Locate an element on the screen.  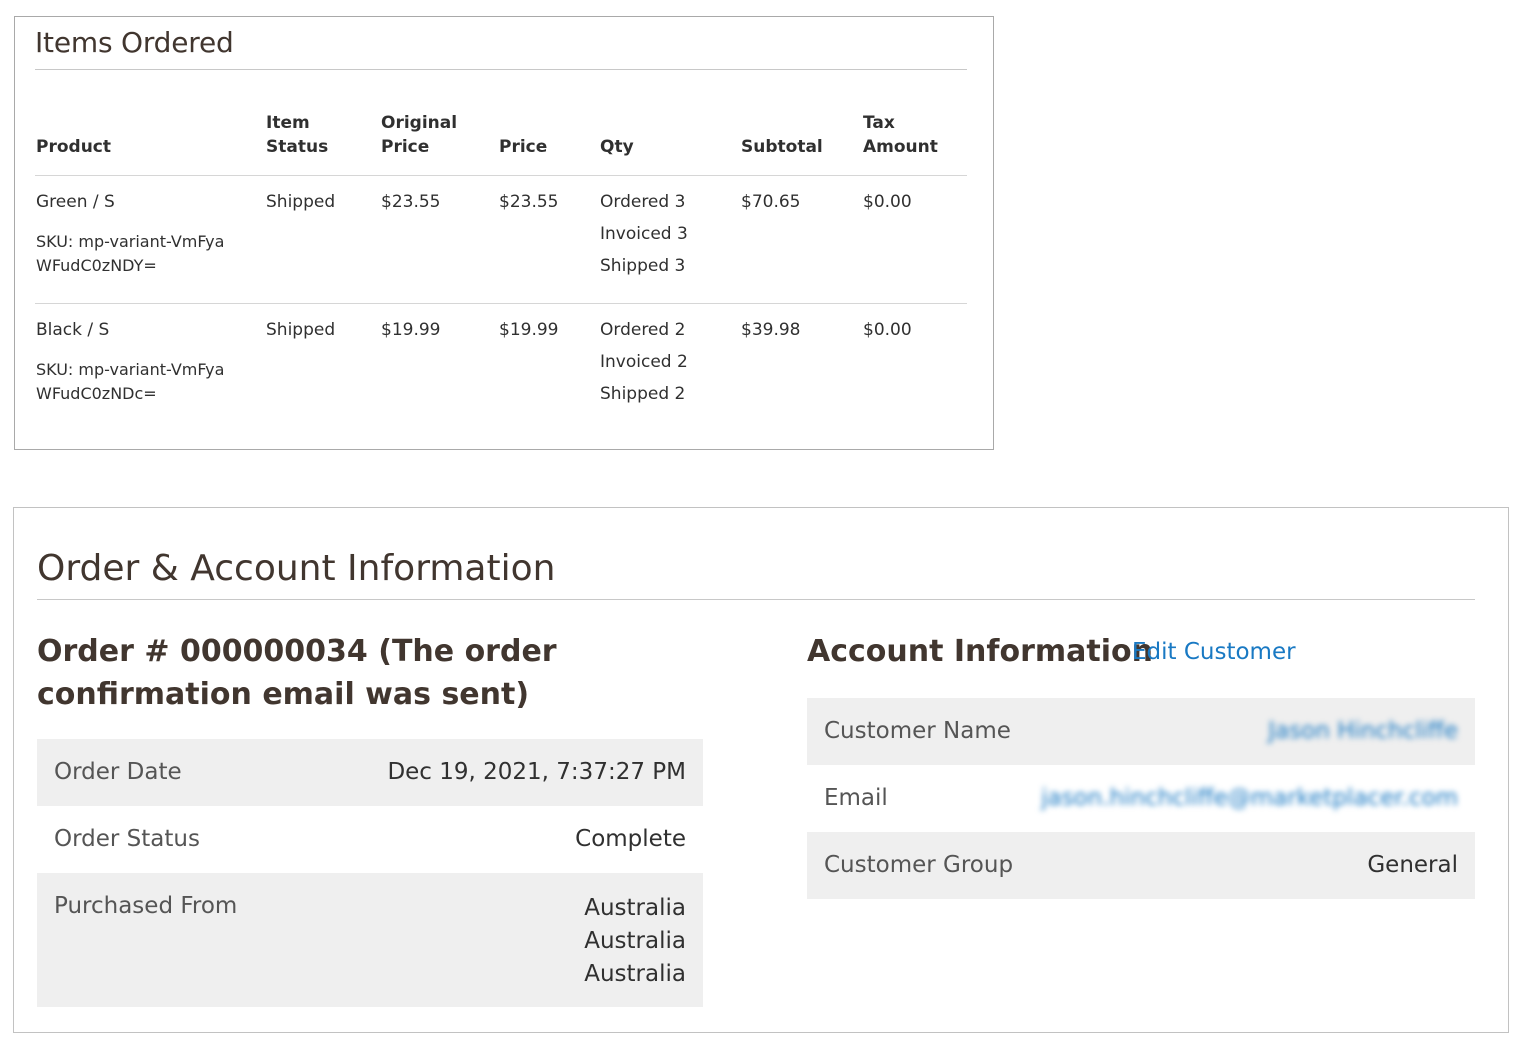
qty-shipped: Shipped 2 is located at coordinates (643, 394).